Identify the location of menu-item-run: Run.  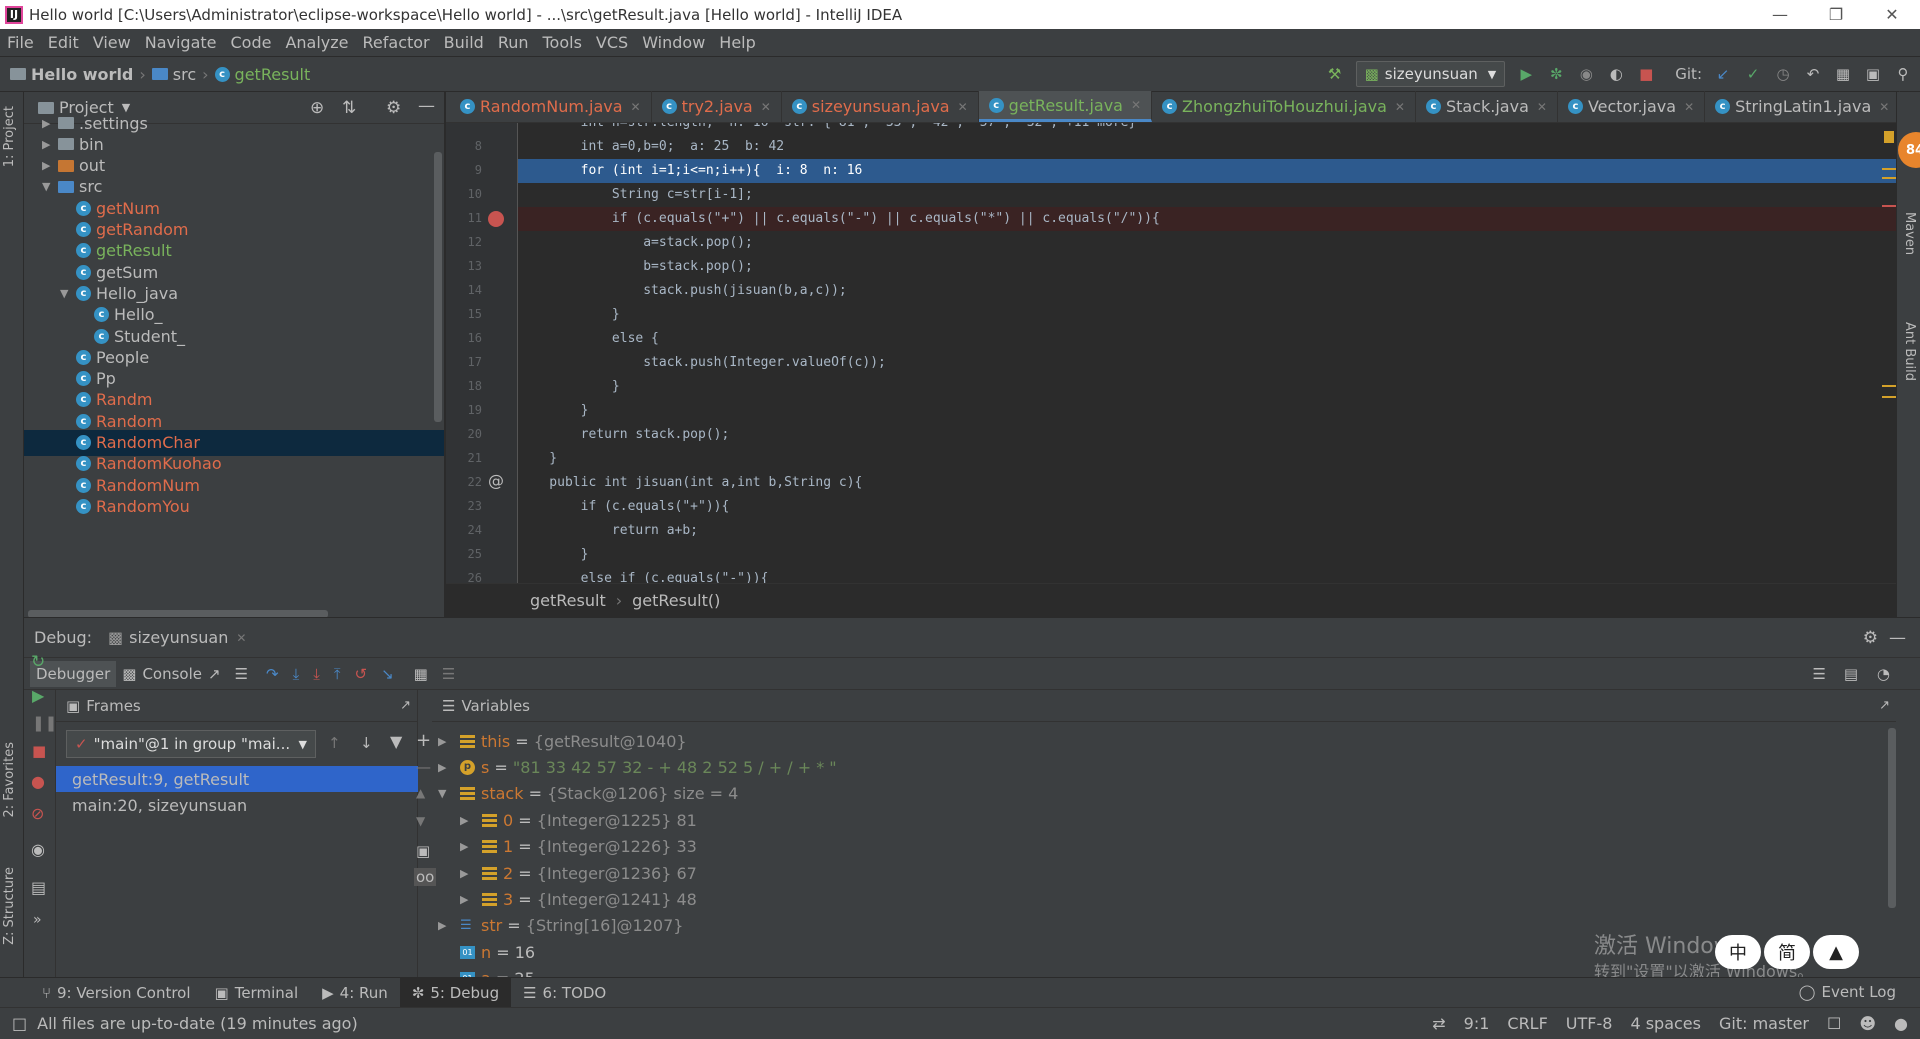
(513, 42).